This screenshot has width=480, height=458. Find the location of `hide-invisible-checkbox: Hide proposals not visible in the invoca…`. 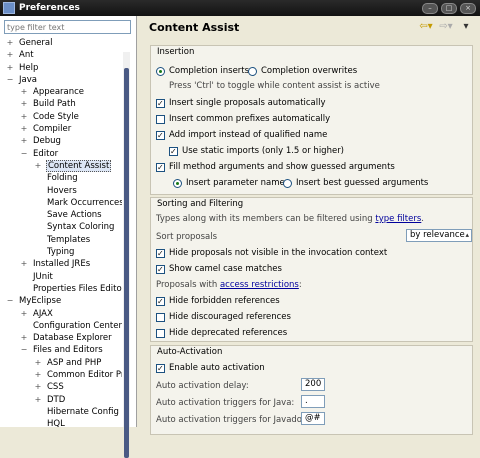

hide-invisible-checkbox: Hide proposals not visible in the invoca… is located at coordinates (271, 253).